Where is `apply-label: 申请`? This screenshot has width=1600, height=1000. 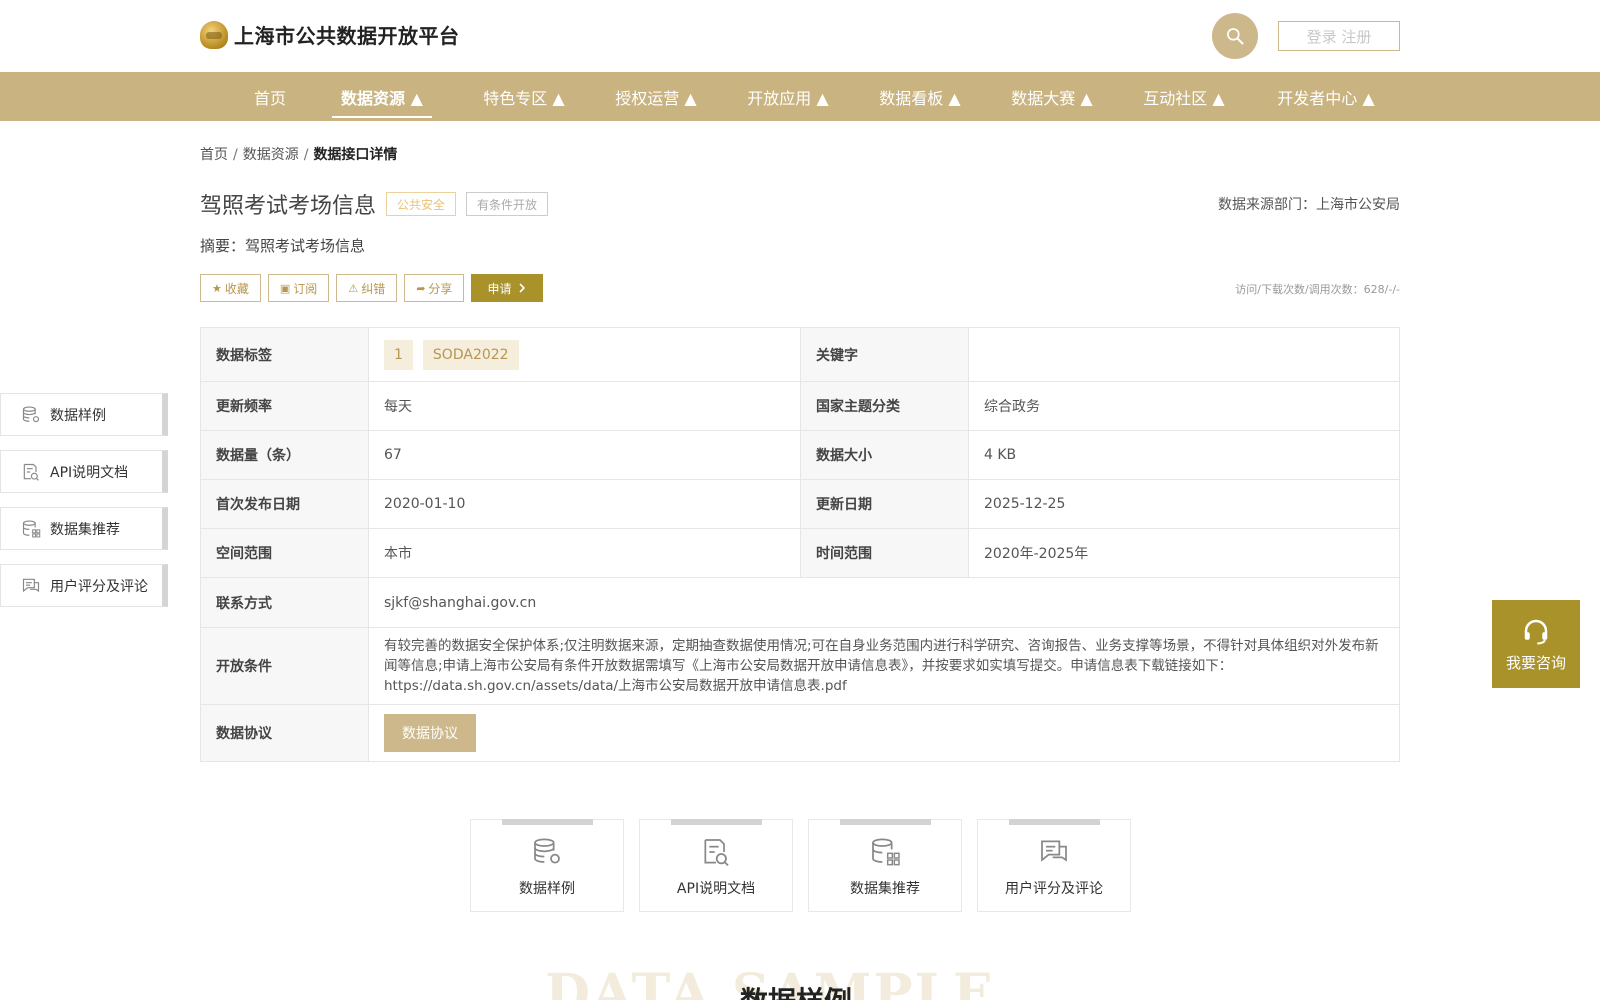
apply-label: 申请 is located at coordinates (499, 288).